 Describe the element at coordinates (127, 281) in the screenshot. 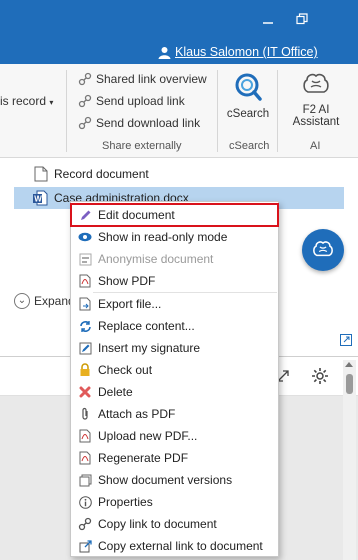

I see `menu-item-label: Show PDF` at that location.